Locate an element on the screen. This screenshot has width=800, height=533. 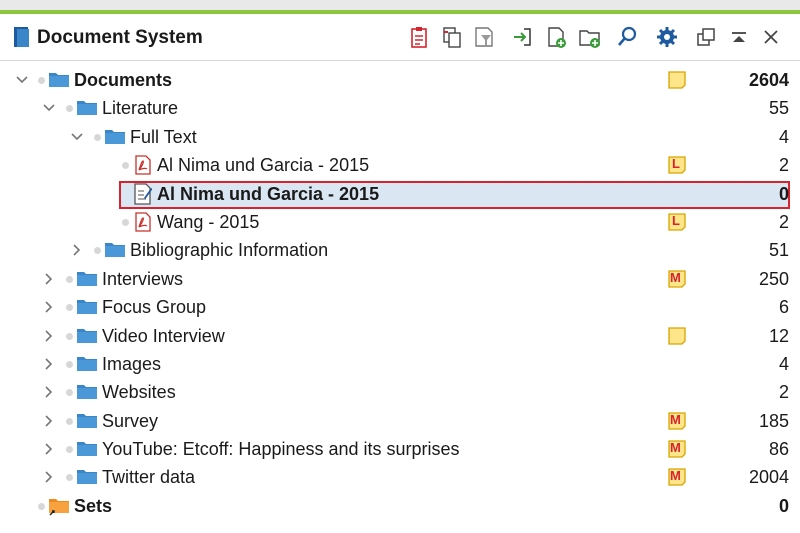
tree-row-twitter-data: Twitter data M 2004 is located at coordinates (400, 477).